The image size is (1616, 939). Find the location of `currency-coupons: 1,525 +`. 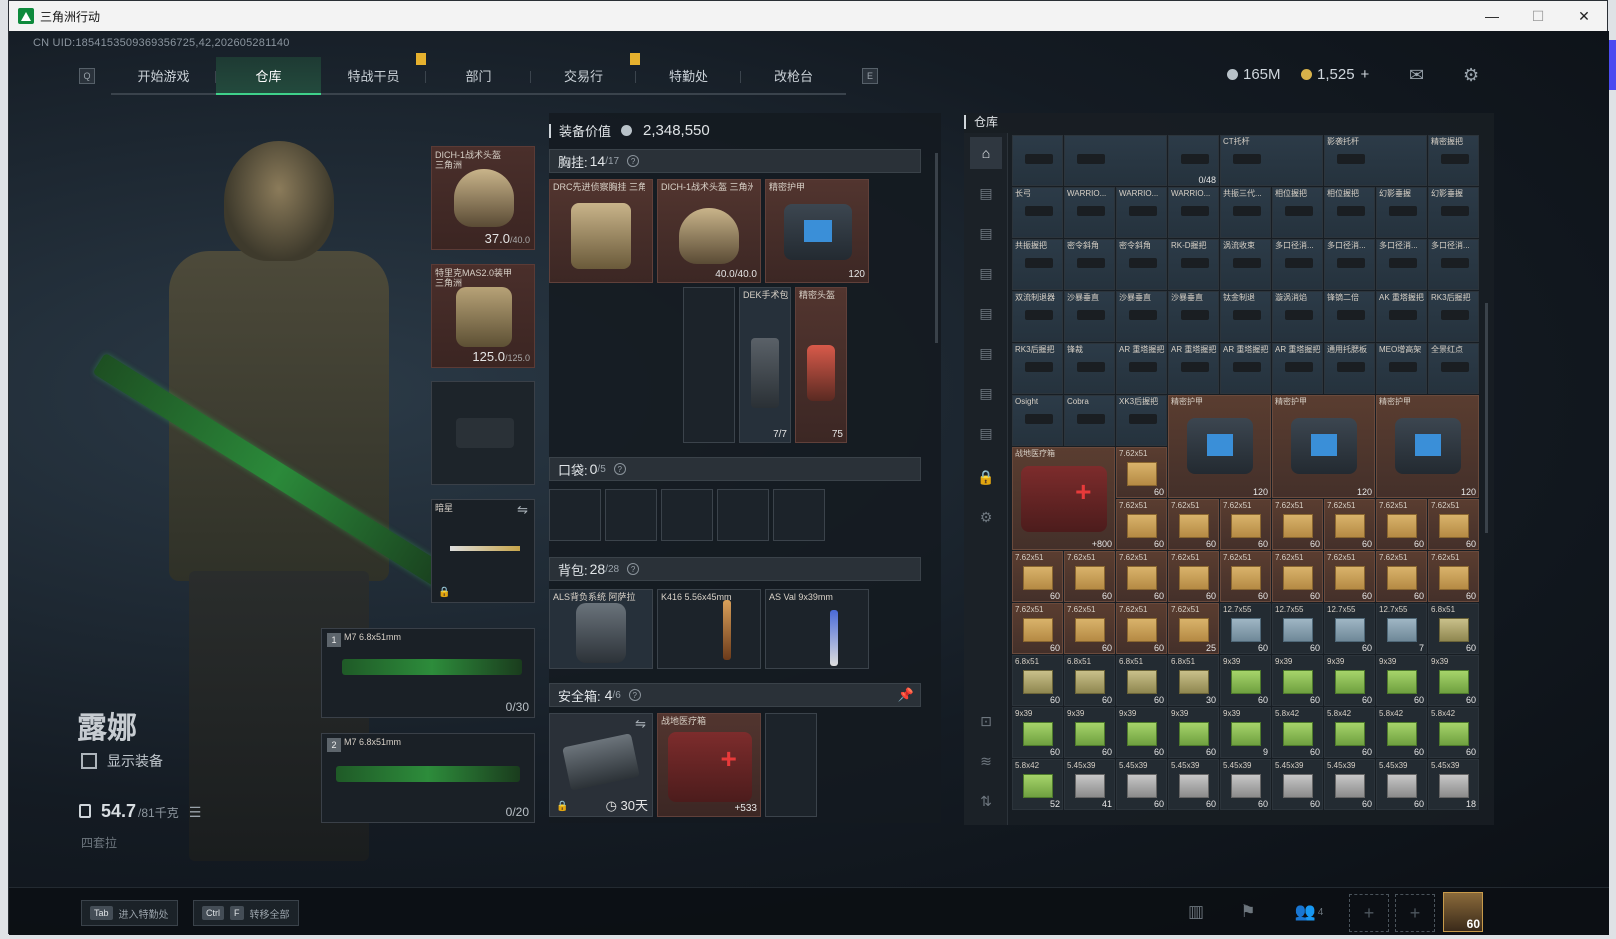

currency-coupons: 1,525 + is located at coordinates (1335, 74).